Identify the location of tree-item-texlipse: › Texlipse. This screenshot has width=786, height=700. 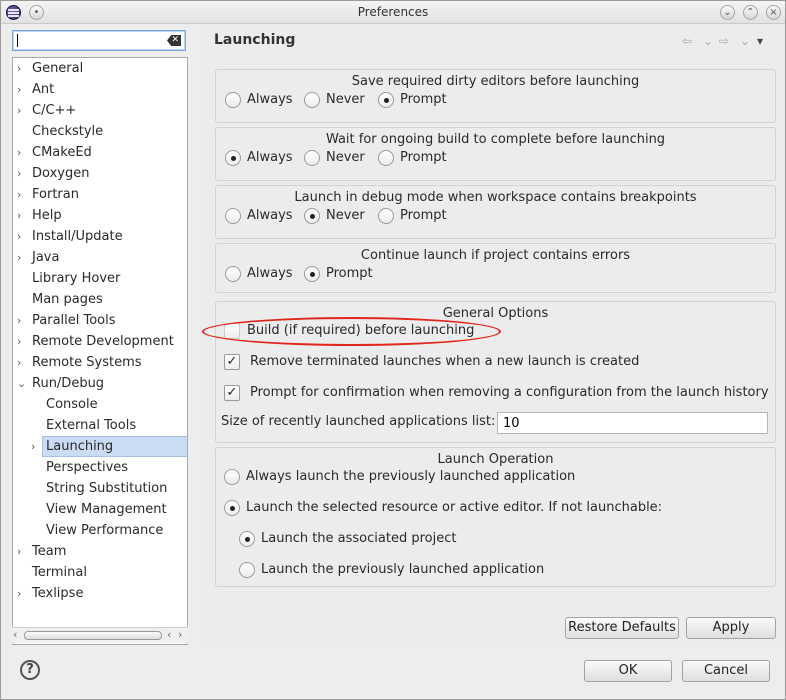
(100, 593).